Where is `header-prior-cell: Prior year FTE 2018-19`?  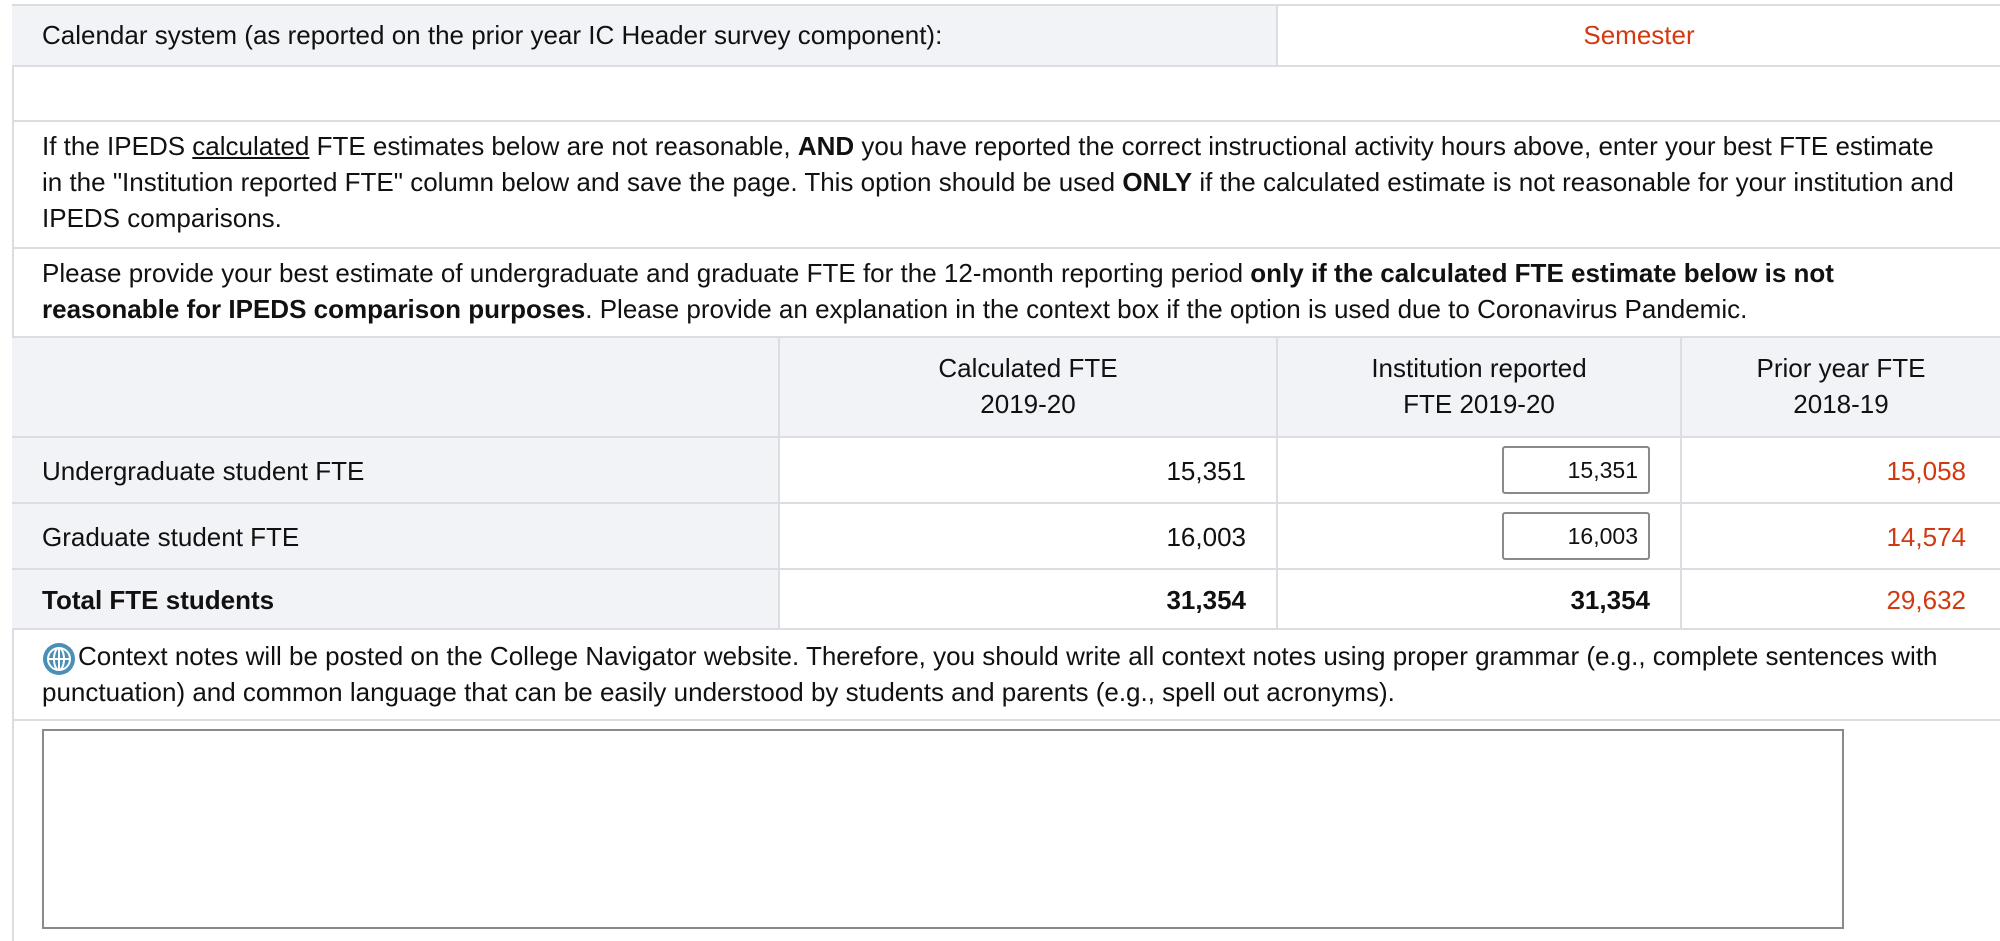 header-prior-cell: Prior year FTE 2018-19 is located at coordinates (1840, 387).